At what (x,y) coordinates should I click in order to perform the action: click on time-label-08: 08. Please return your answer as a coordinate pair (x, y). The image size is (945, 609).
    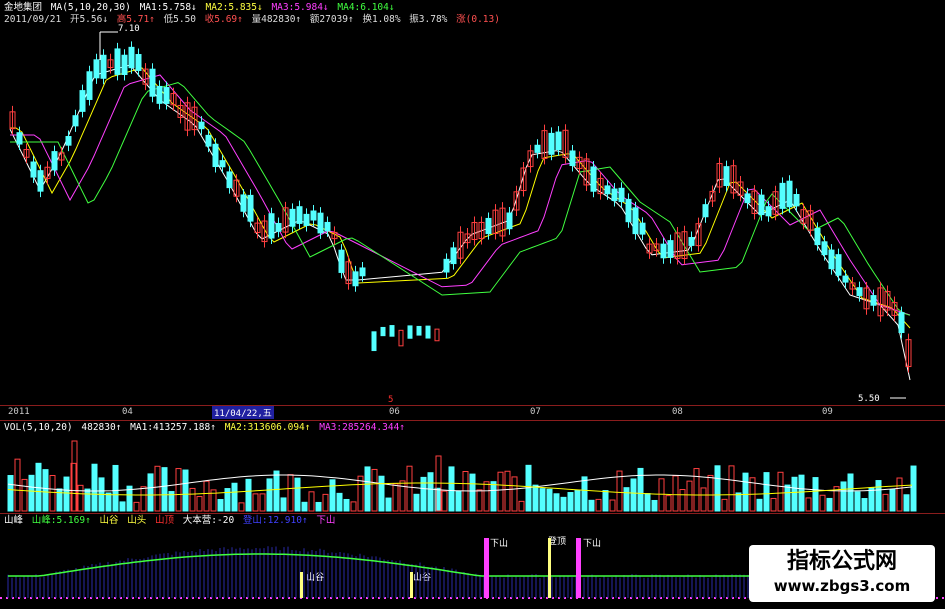
    Looking at the image, I should click on (677, 412).